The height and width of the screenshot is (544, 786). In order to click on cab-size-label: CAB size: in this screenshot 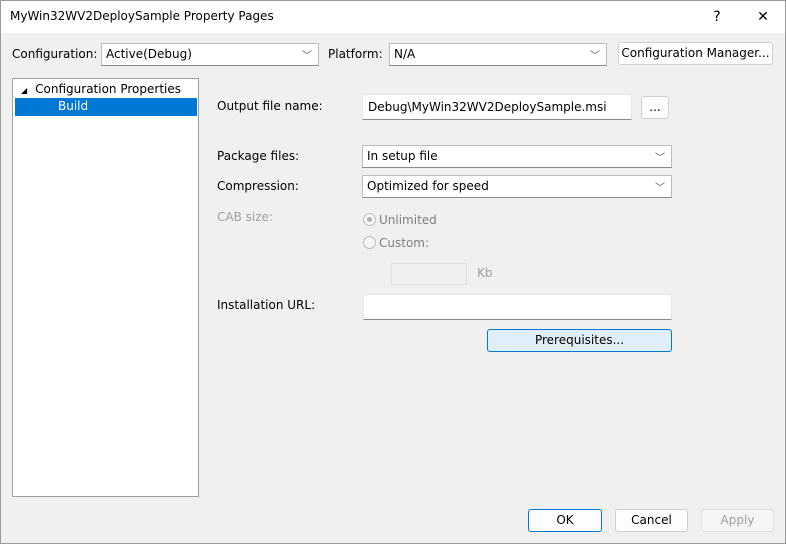, I will do `click(245, 217)`.